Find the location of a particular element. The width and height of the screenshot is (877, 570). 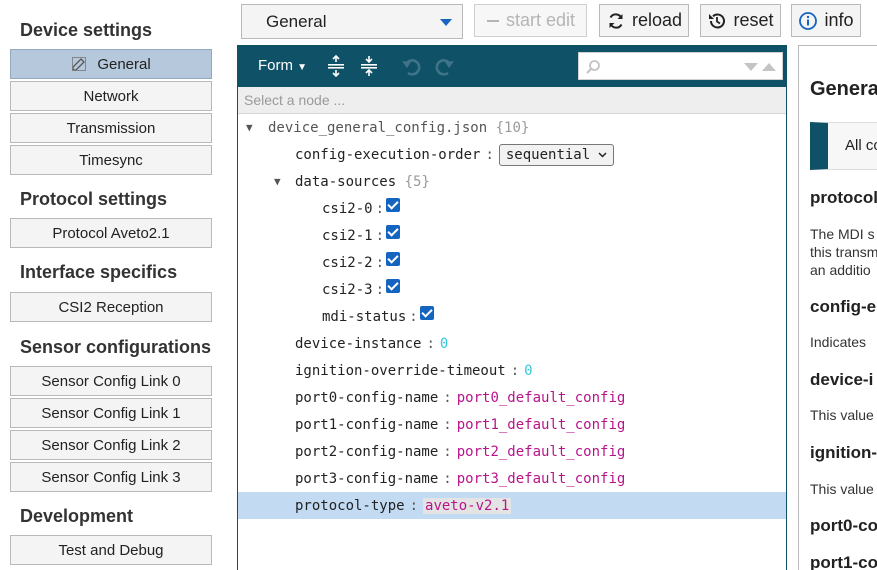

tree-row-port0-config-name: port0-config-name: port0_default_config is located at coordinates (512, 397).